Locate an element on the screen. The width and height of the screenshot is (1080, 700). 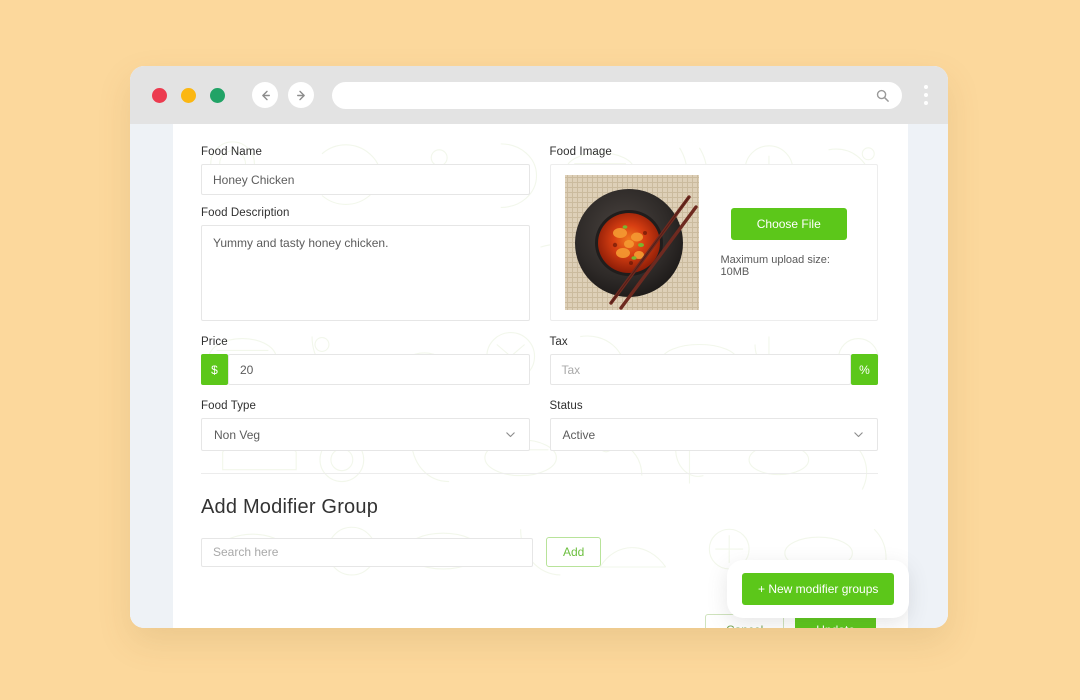
price-input-wrap: $ 20 is located at coordinates (365, 369).